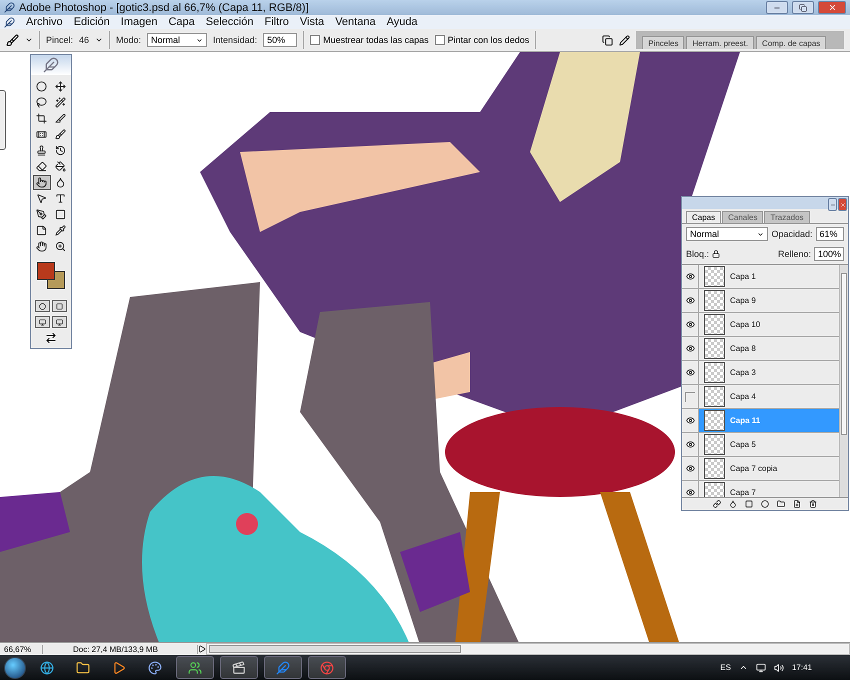 The height and width of the screenshot is (680, 850). Describe the element at coordinates (760, 469) in the screenshot. I see `layer-row: Capa 7 copia` at that location.